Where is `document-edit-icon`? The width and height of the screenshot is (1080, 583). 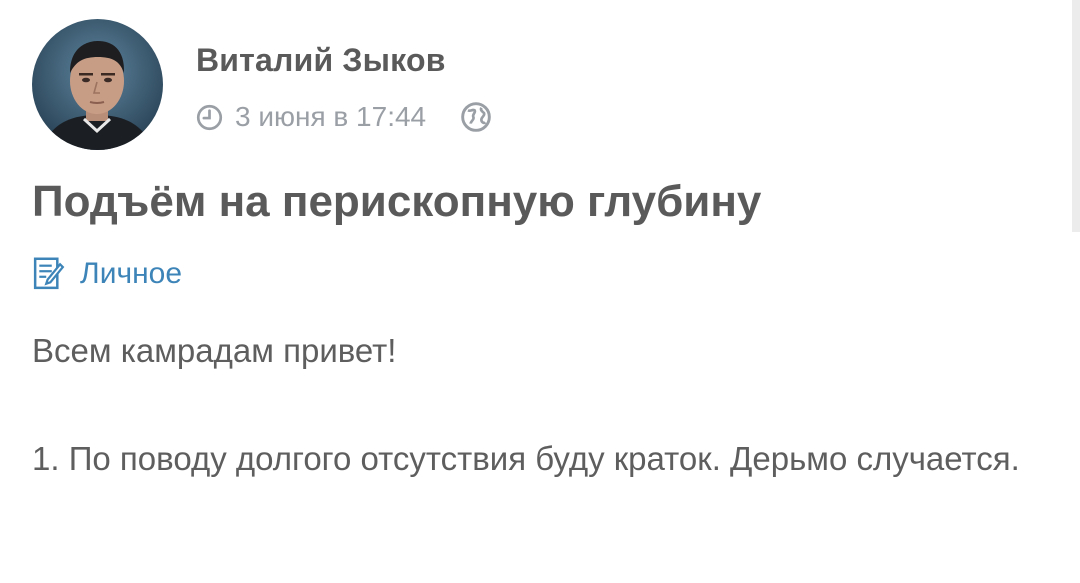
document-edit-icon is located at coordinates (49, 273).